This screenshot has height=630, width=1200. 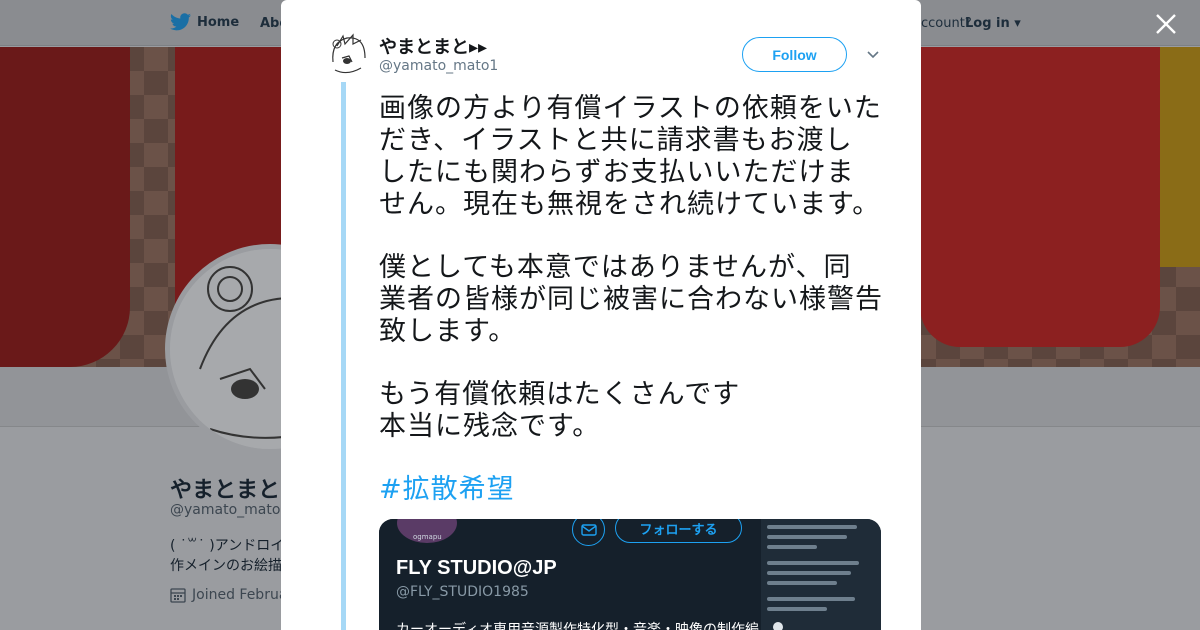 I want to click on twitter-bird-icon, so click(x=180, y=22).